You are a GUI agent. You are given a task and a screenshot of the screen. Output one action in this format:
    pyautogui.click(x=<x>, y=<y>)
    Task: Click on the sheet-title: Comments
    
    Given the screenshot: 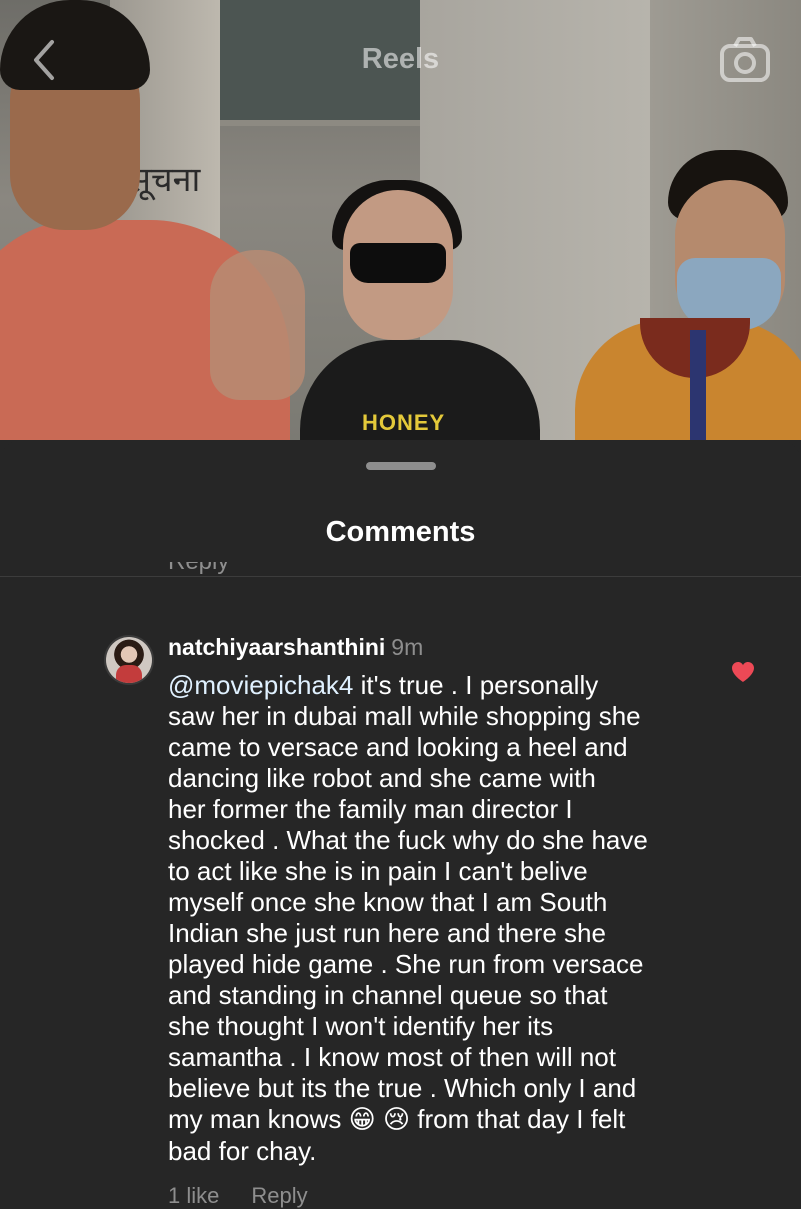 What is the action you would take?
    pyautogui.click(x=400, y=532)
    